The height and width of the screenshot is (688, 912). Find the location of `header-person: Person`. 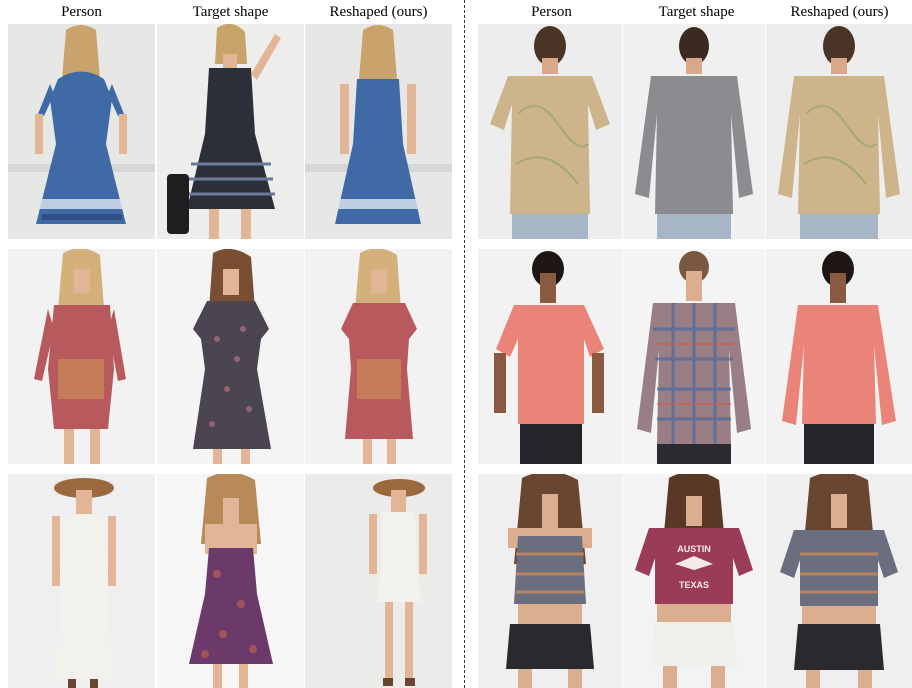

header-person: Person is located at coordinates (81, 12).